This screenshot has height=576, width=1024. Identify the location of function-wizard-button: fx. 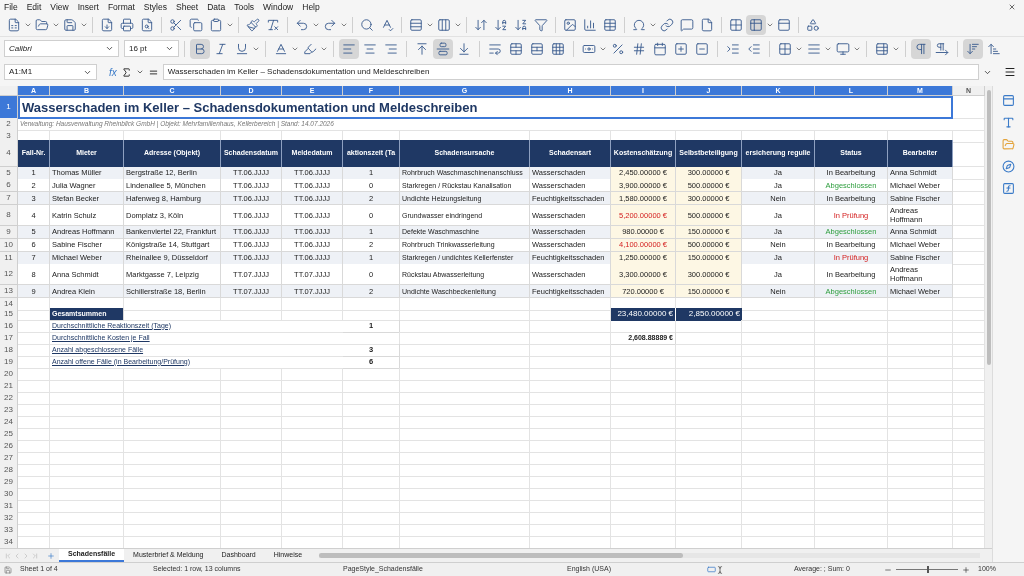
(113, 72).